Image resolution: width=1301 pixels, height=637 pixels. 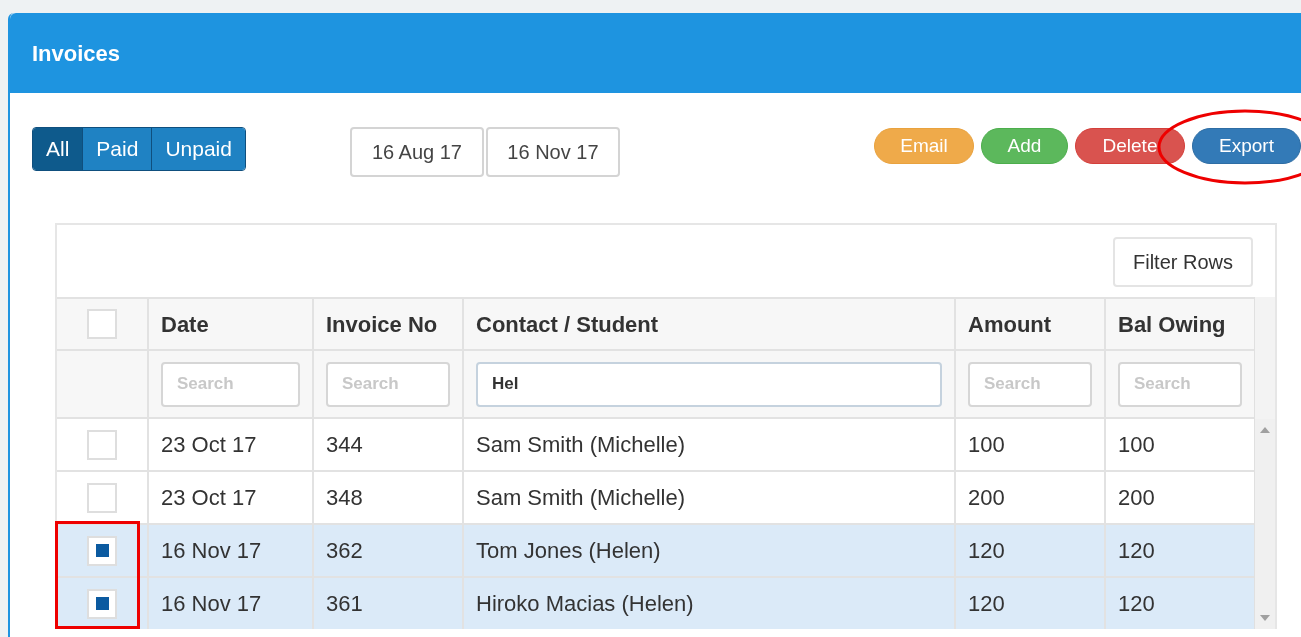 I want to click on table-row: 16 Nov 17 362 Tom Jones (Helen) 120 120, so click(x=655, y=549).